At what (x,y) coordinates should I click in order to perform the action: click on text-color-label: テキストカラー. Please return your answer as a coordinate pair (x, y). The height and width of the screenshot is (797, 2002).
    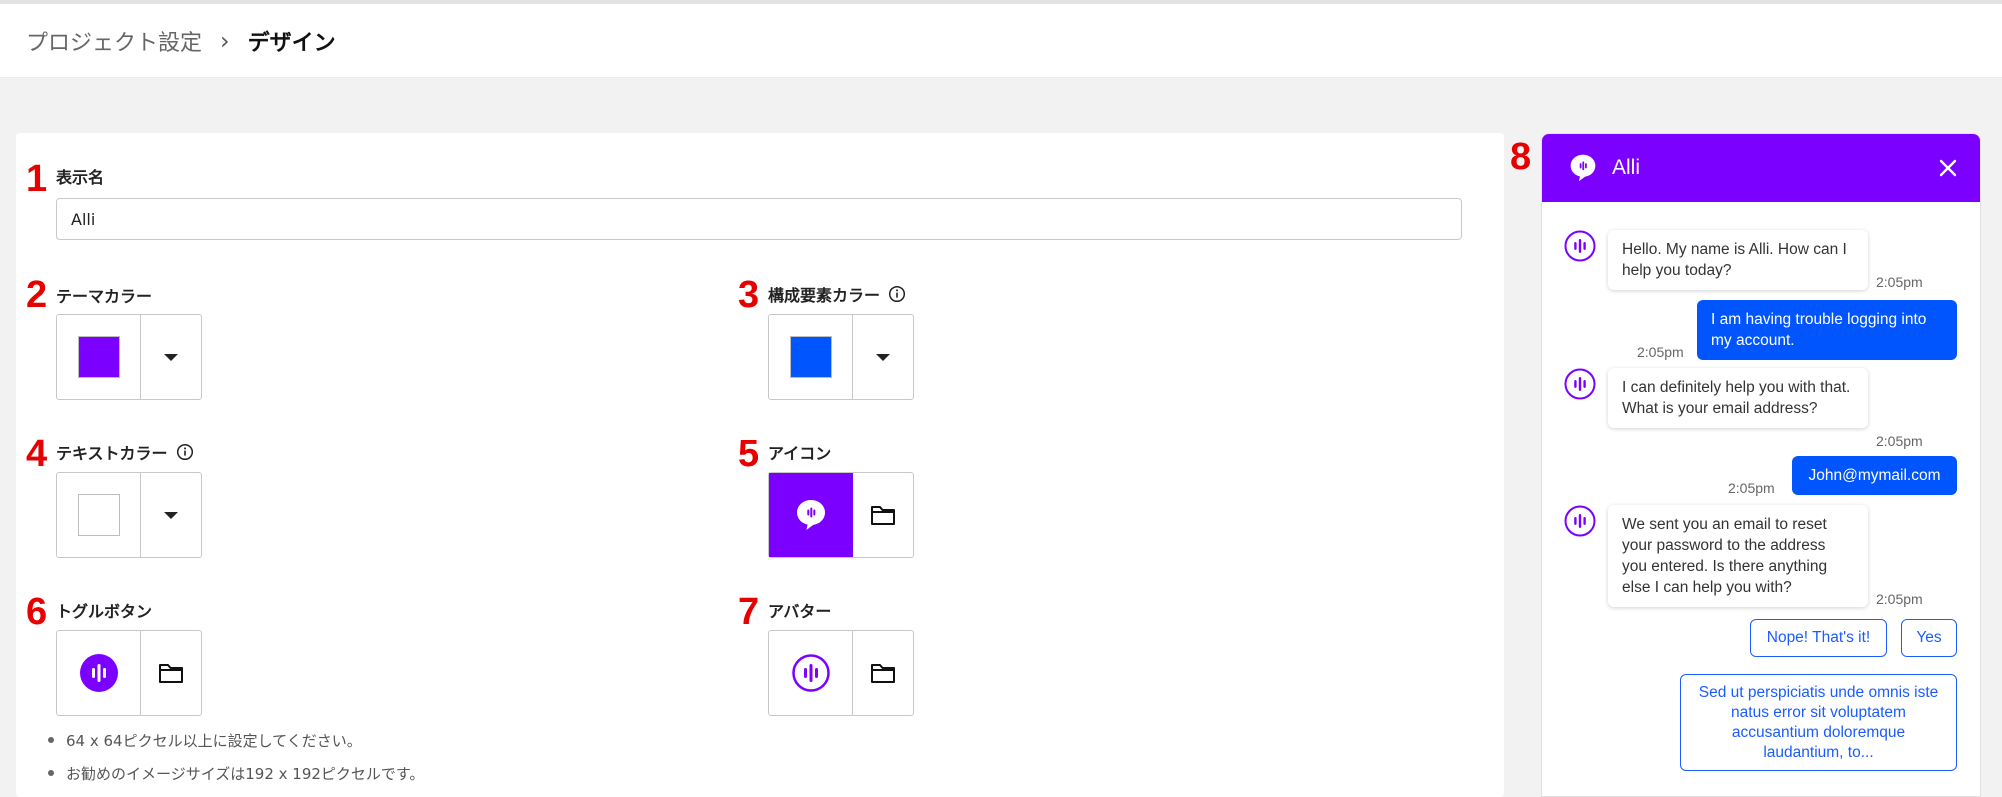
    Looking at the image, I should click on (112, 453).